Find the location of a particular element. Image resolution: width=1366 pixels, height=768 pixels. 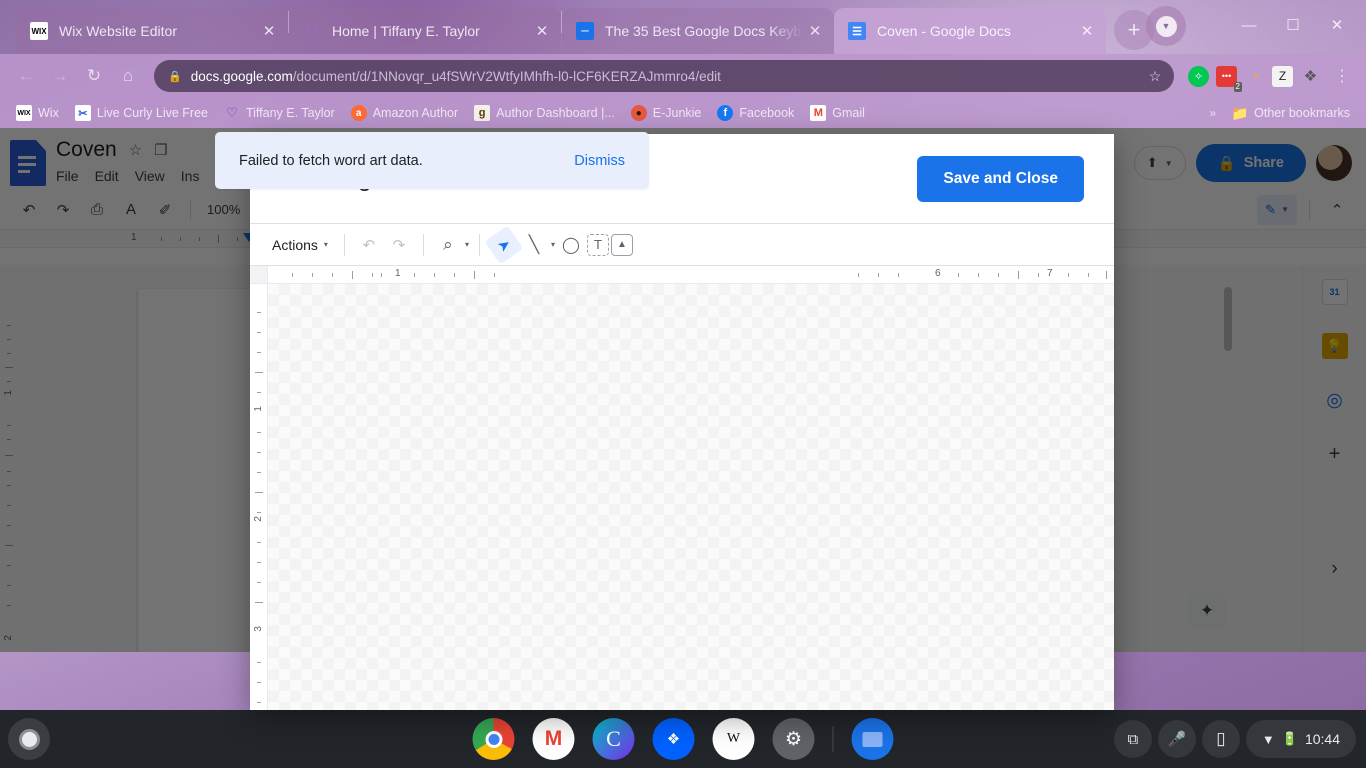

zoom-icon: ⌕ is located at coordinates (448, 245).